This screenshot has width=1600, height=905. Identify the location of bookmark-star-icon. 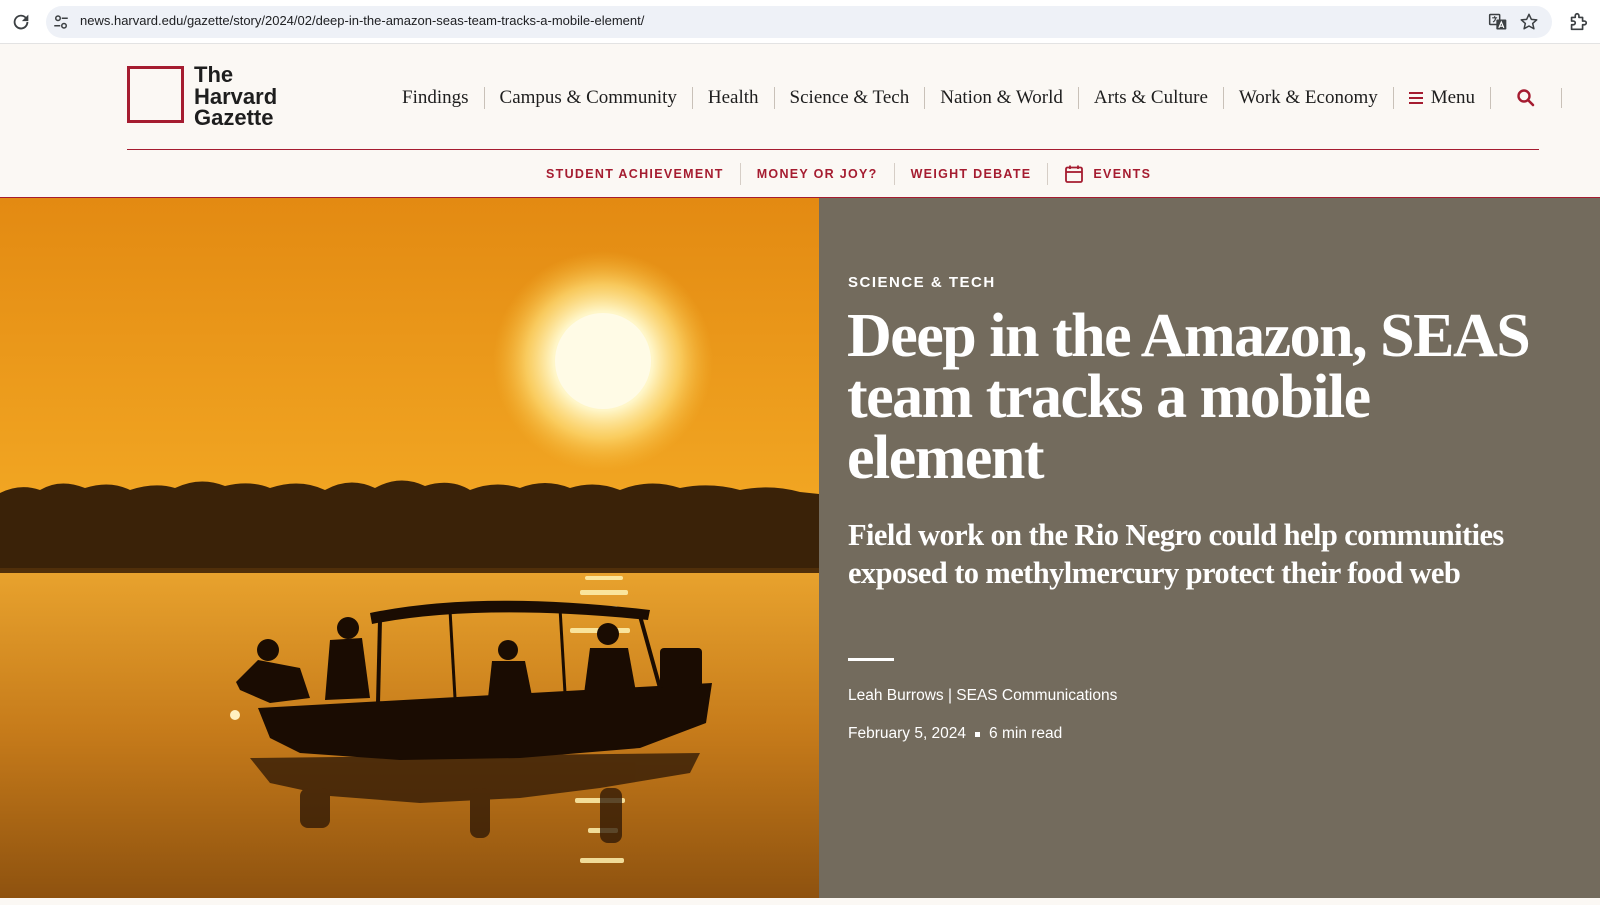
(1529, 22).